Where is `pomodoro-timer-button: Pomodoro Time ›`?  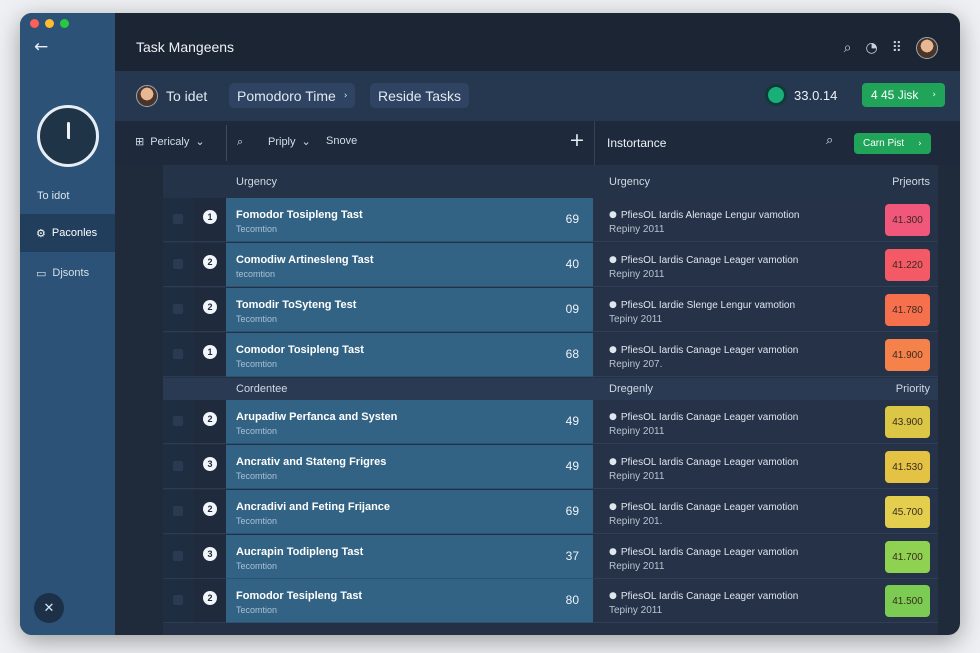
pomodoro-timer-button: Pomodoro Time › is located at coordinates (292, 95).